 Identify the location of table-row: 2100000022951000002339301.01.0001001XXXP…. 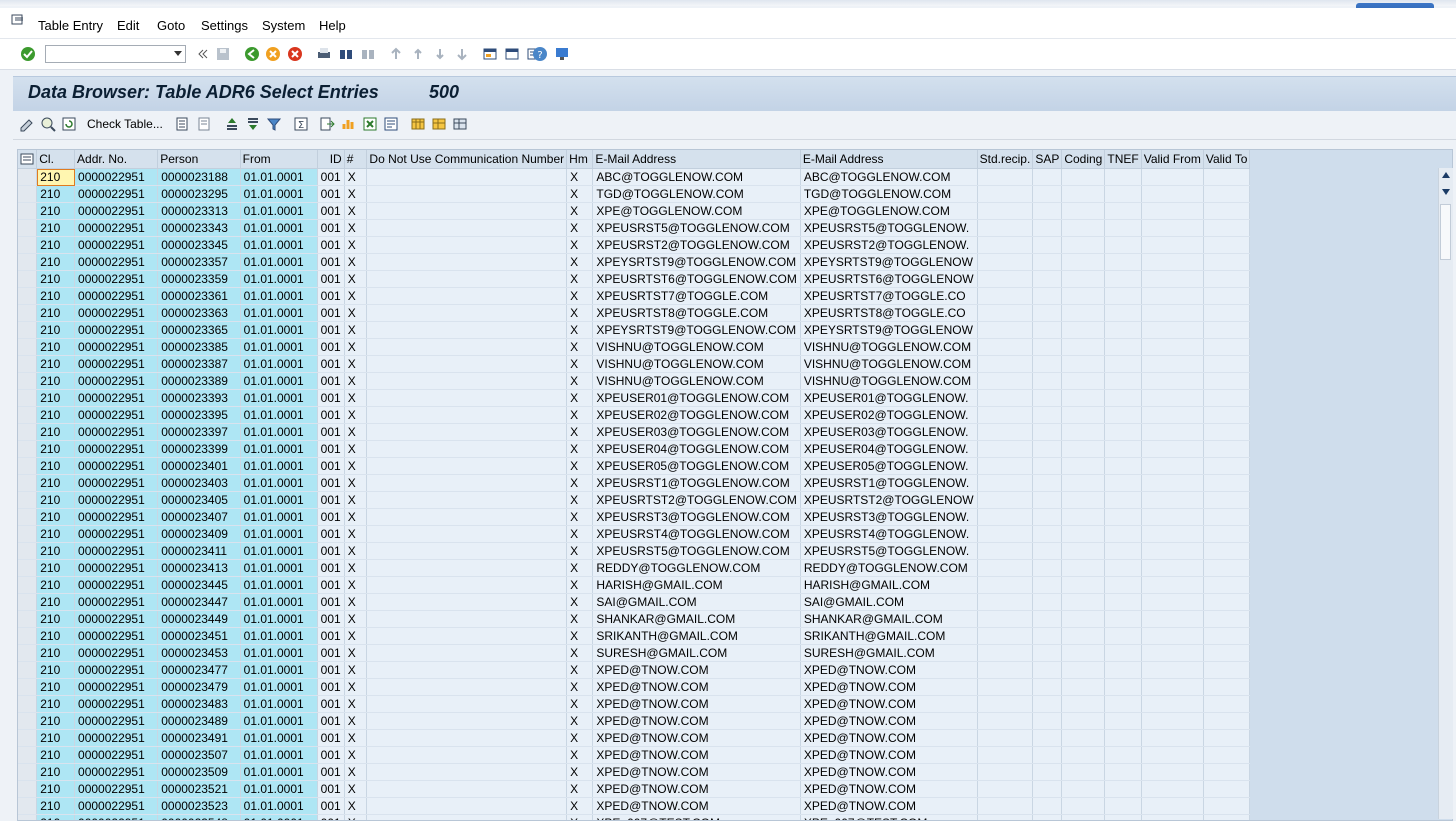
(735, 398).